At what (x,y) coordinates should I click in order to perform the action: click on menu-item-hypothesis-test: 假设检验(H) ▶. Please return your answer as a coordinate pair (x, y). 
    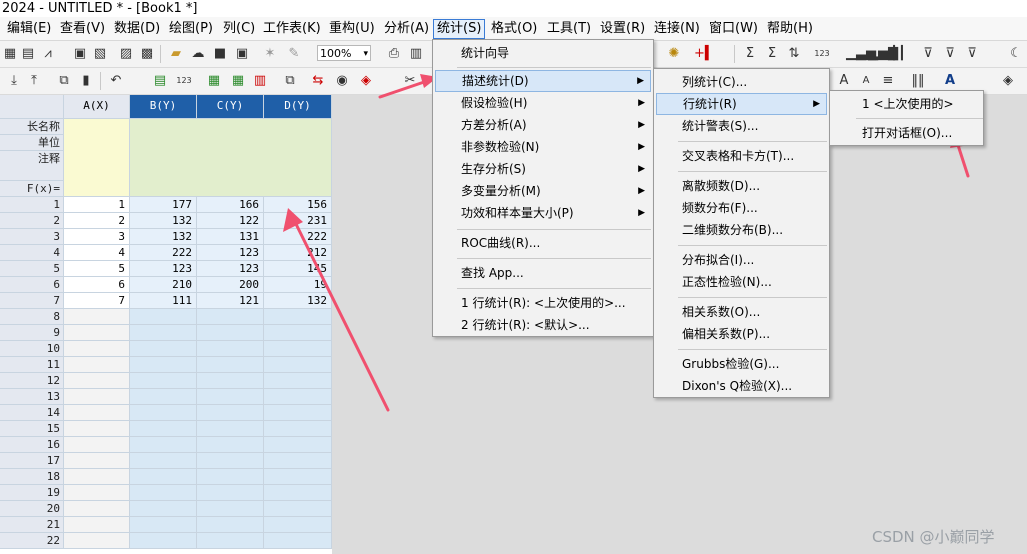
    Looking at the image, I should click on (543, 103).